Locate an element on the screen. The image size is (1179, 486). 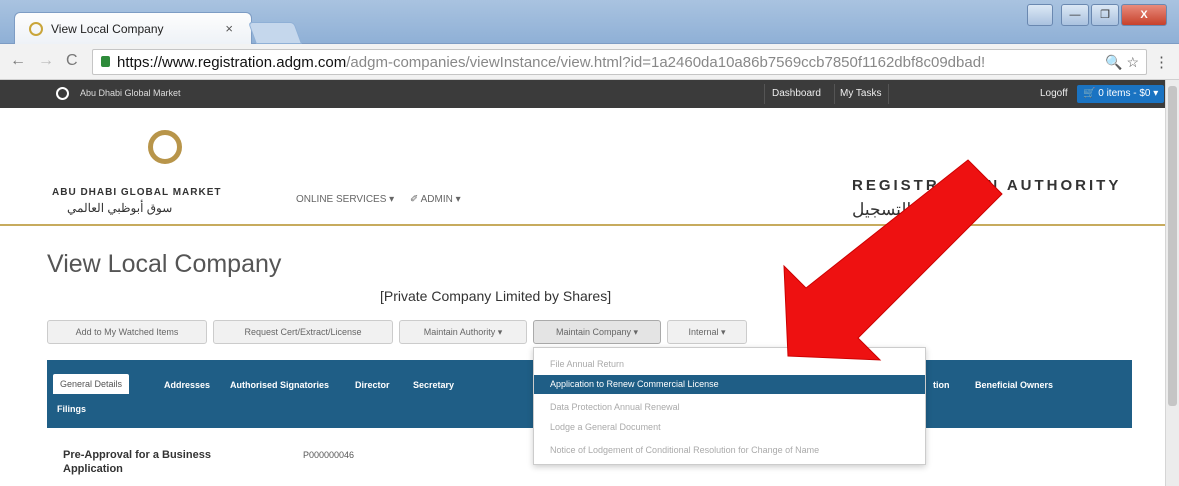
logoff-link: Logoff is located at coordinates (1054, 93).